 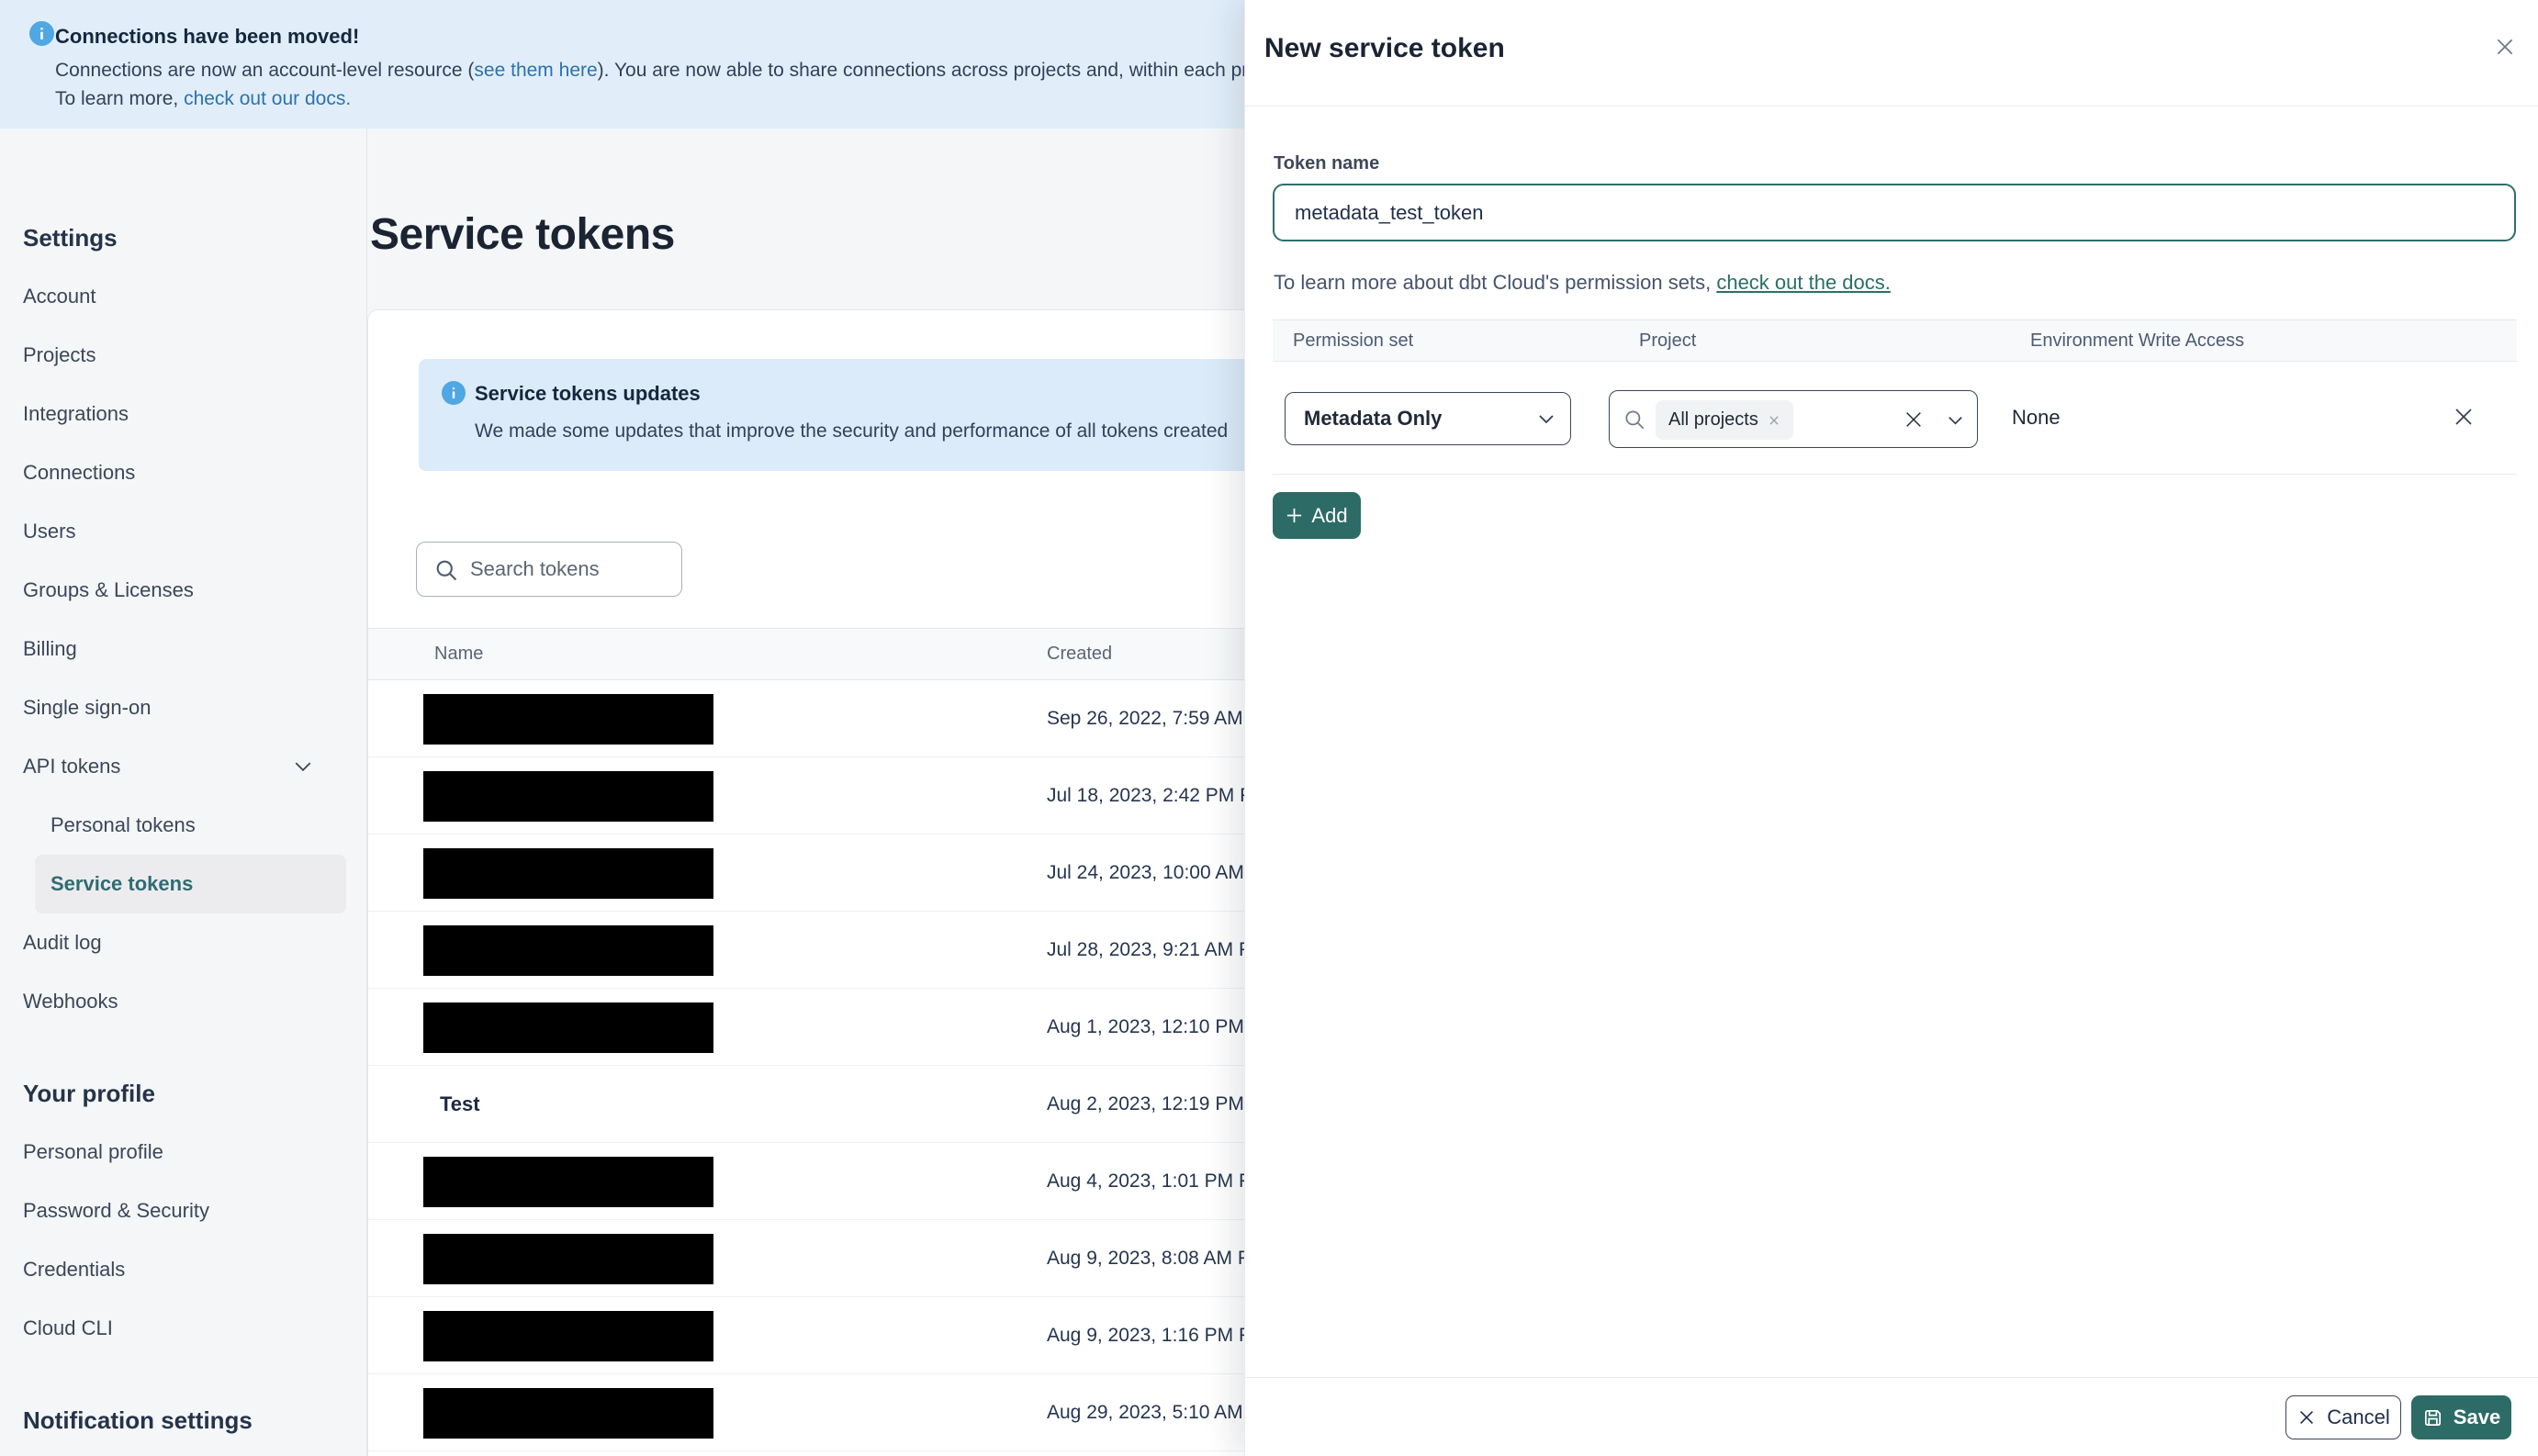 I want to click on remove-row-icon, so click(x=2464, y=417).